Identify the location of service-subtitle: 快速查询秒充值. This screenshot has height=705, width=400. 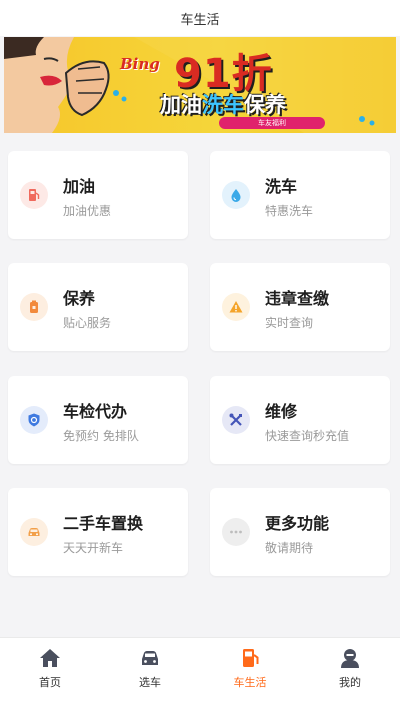
(307, 436).